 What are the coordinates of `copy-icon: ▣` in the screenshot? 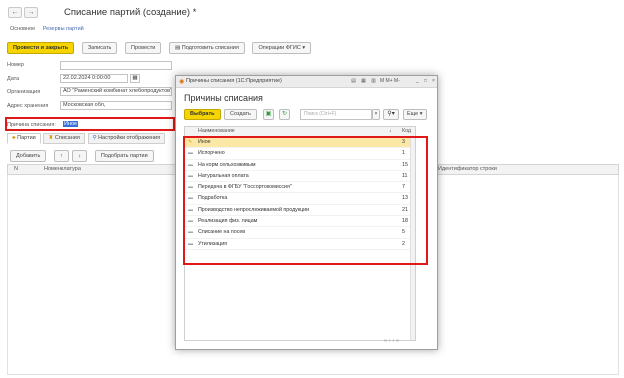 It's located at (268, 114).